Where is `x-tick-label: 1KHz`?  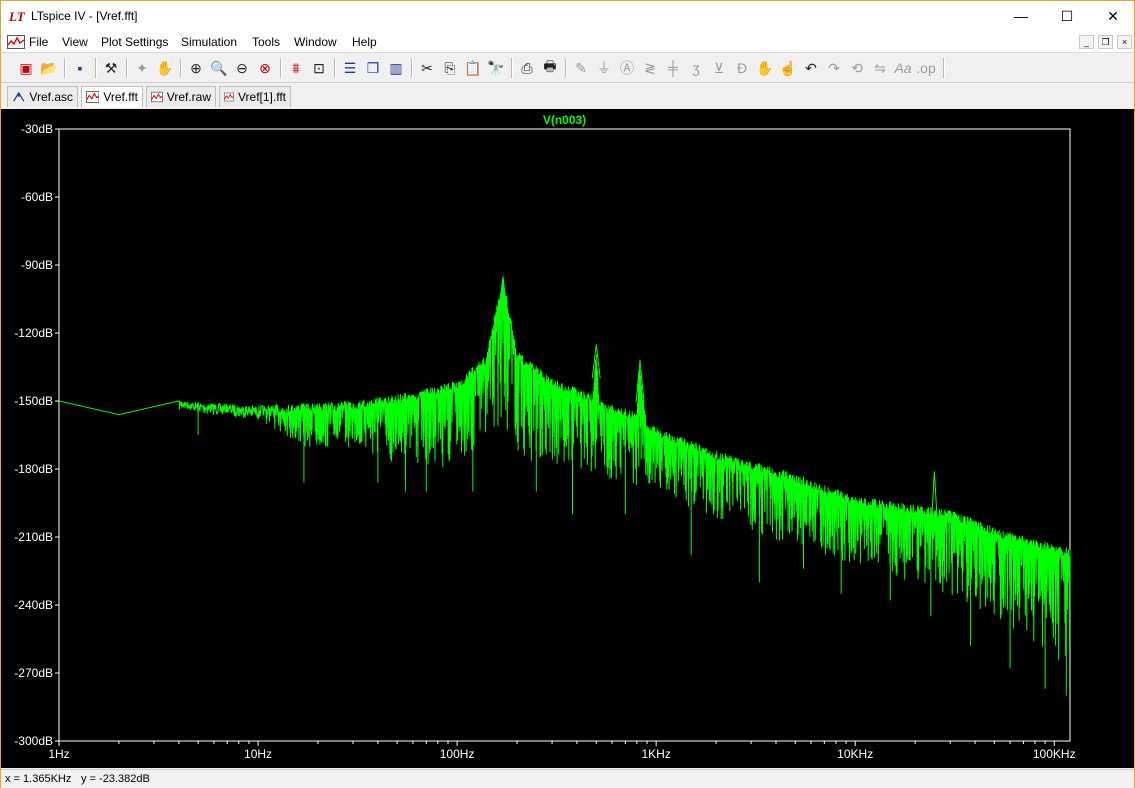 x-tick-label: 1KHz is located at coordinates (655, 754).